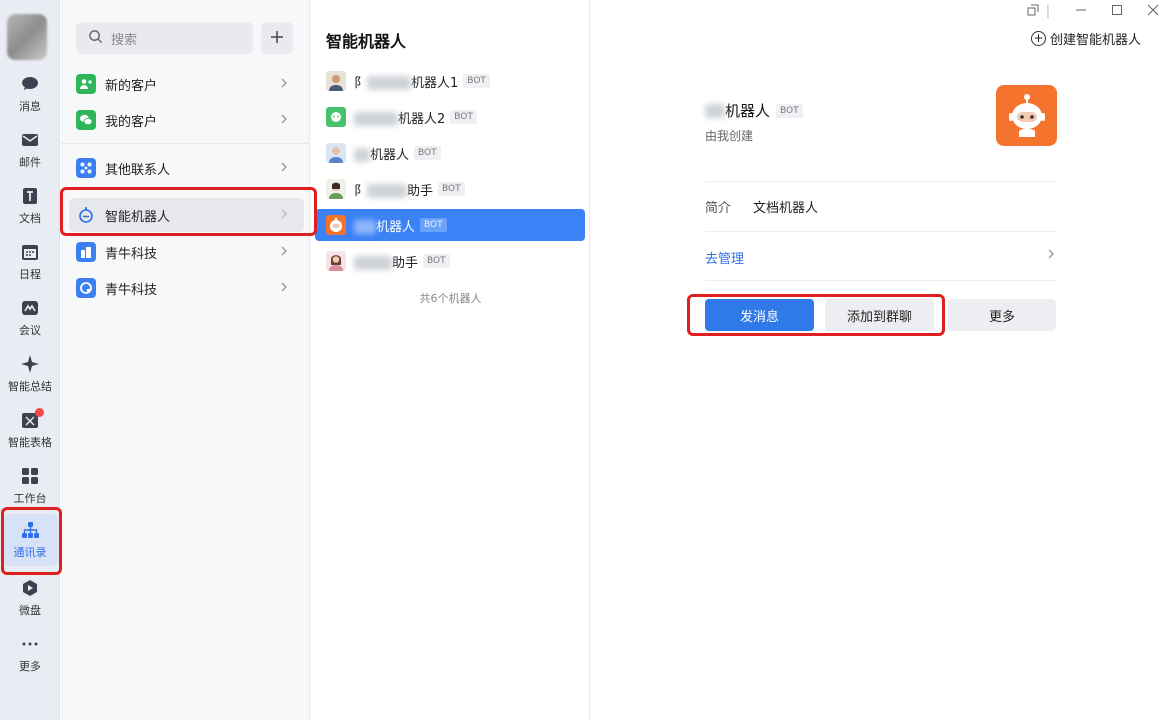 This screenshot has width=1171, height=720. I want to click on rail-item-smart-summary: 智能总结, so click(30, 374).